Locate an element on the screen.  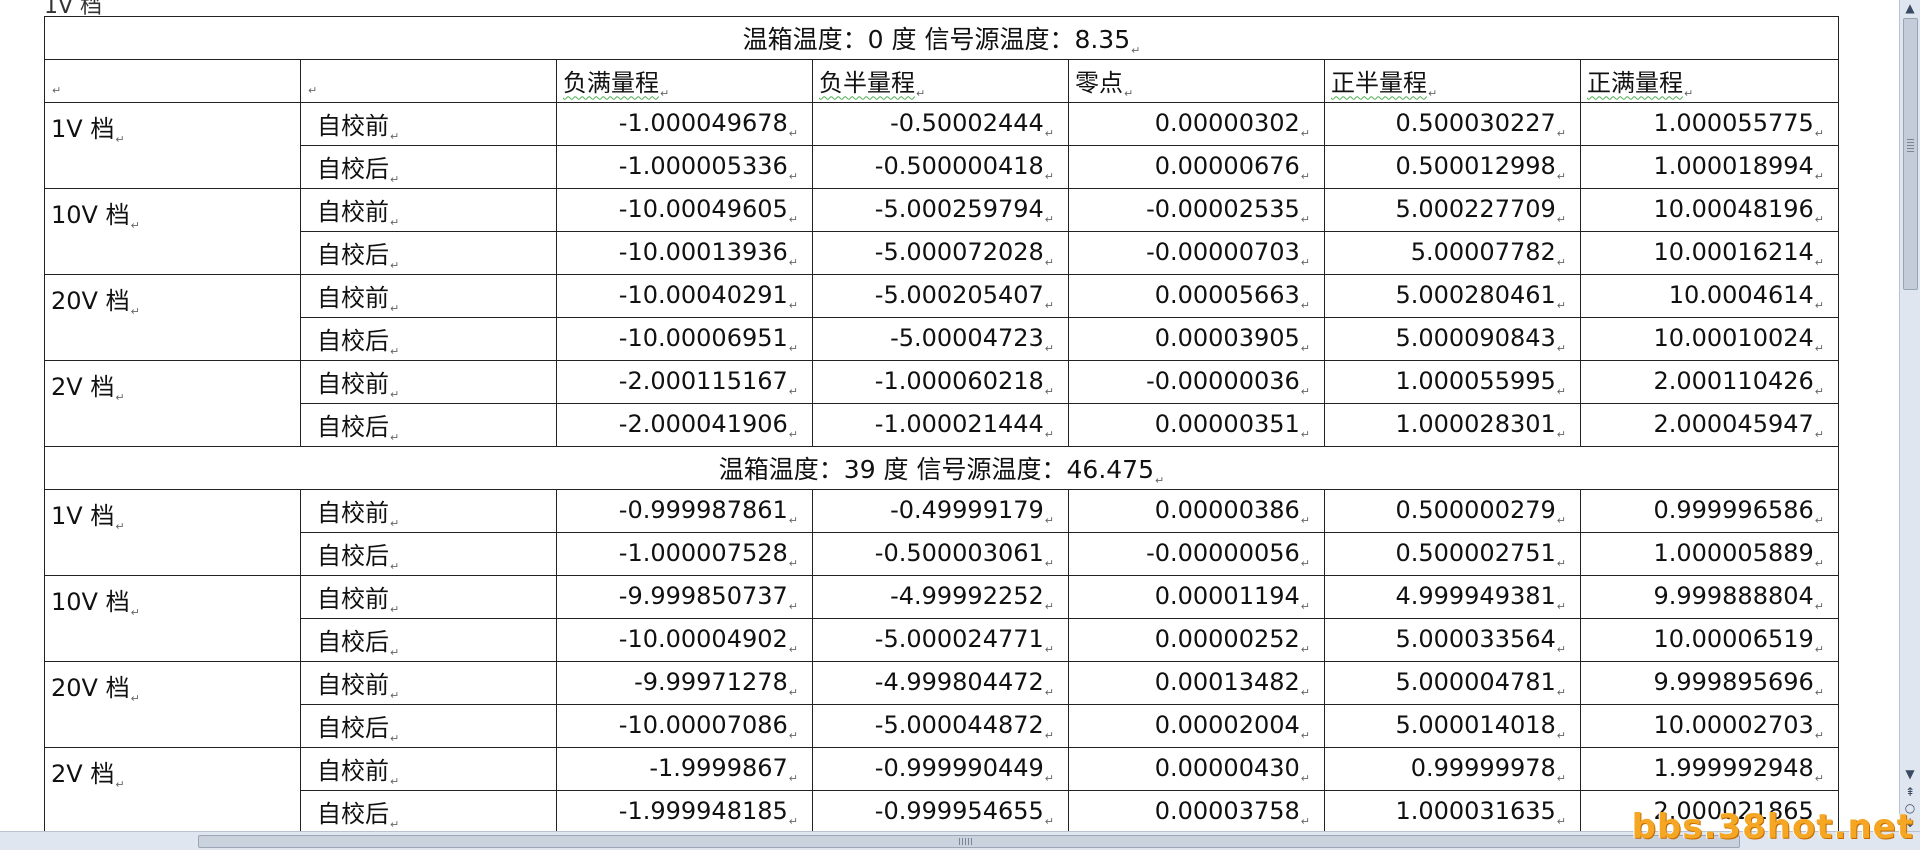
measurement-value-text: 0.99999978 is located at coordinates (1483, 767).